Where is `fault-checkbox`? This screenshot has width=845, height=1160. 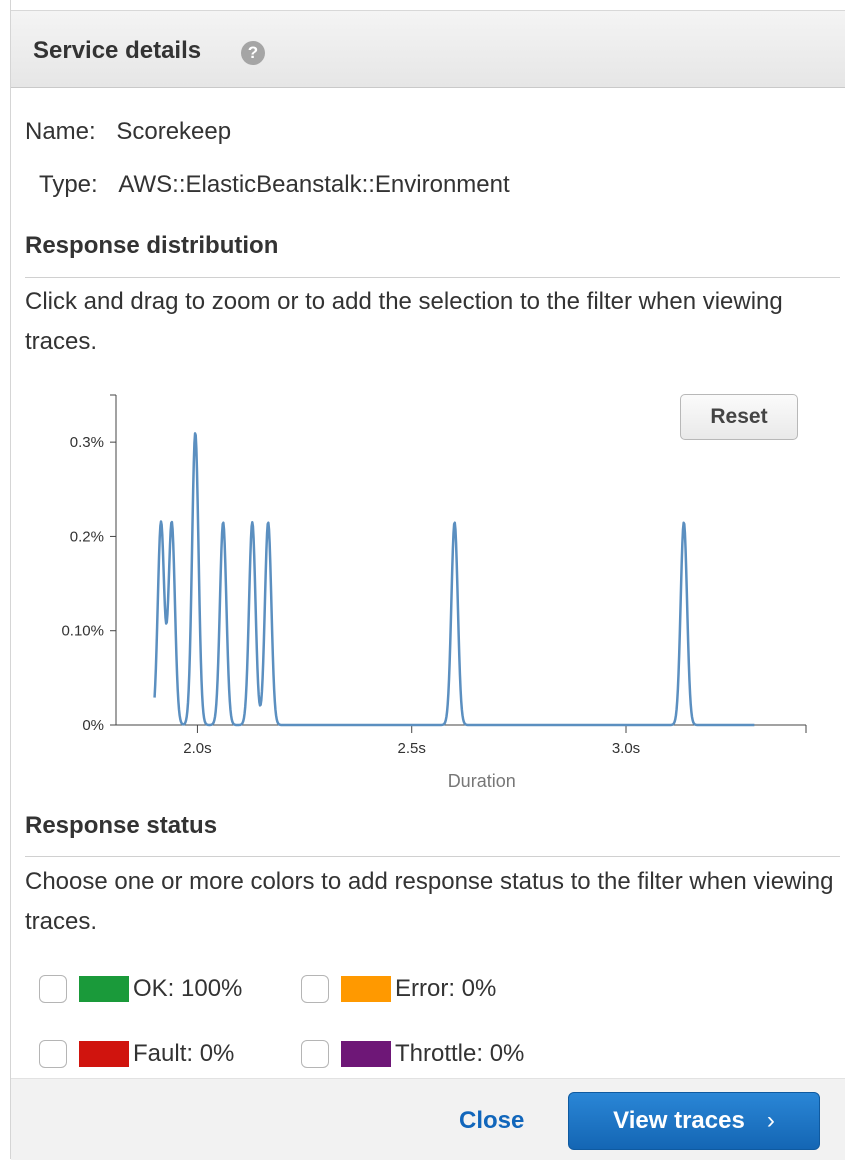 fault-checkbox is located at coordinates (53, 1054).